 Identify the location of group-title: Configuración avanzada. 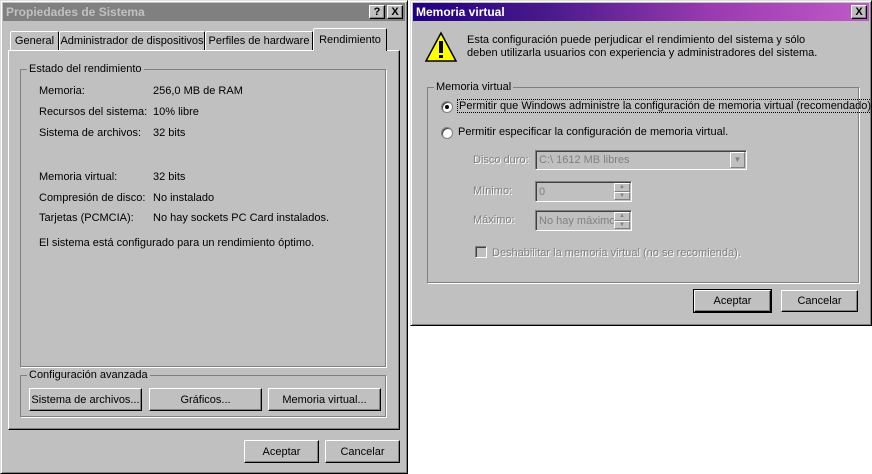
(88, 375).